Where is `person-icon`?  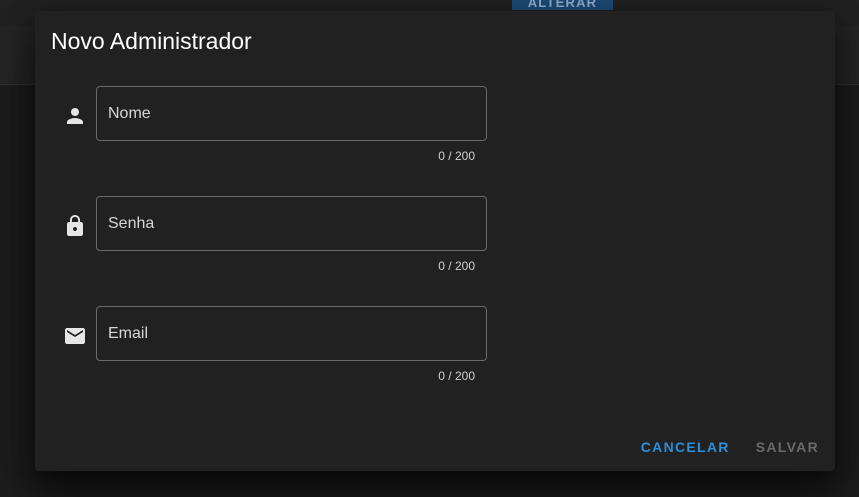
person-icon is located at coordinates (75, 116).